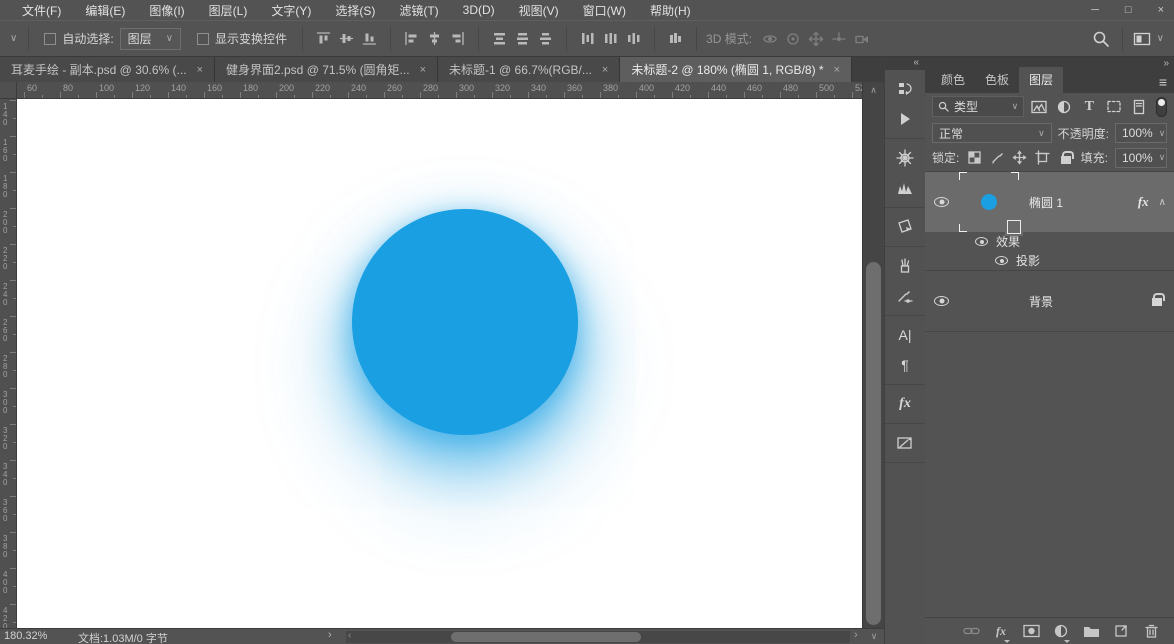 The height and width of the screenshot is (644, 1174). I want to click on 3d-slide-icon, so click(838, 39).